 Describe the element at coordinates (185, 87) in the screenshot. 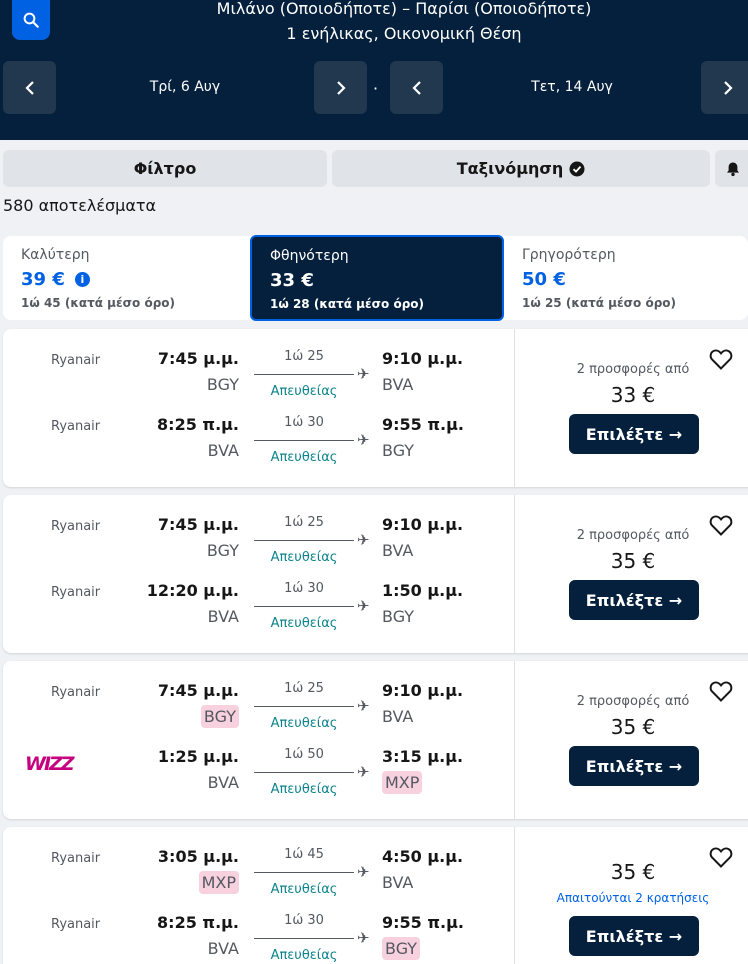

I see `depart-date: Τρί, 6 Αυγ` at that location.